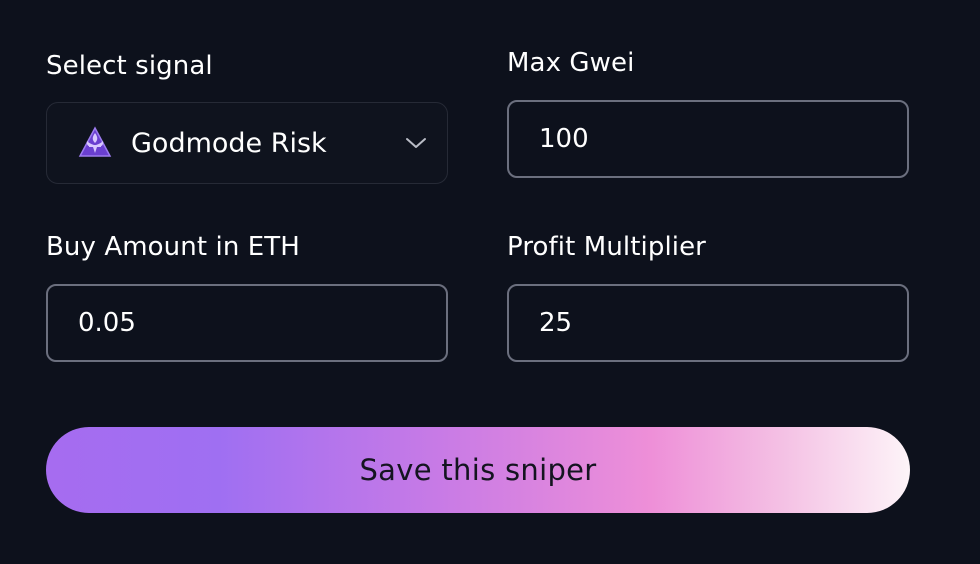  I want to click on profit-multiplier-field: Profit Multiplier 25, so click(708, 295).